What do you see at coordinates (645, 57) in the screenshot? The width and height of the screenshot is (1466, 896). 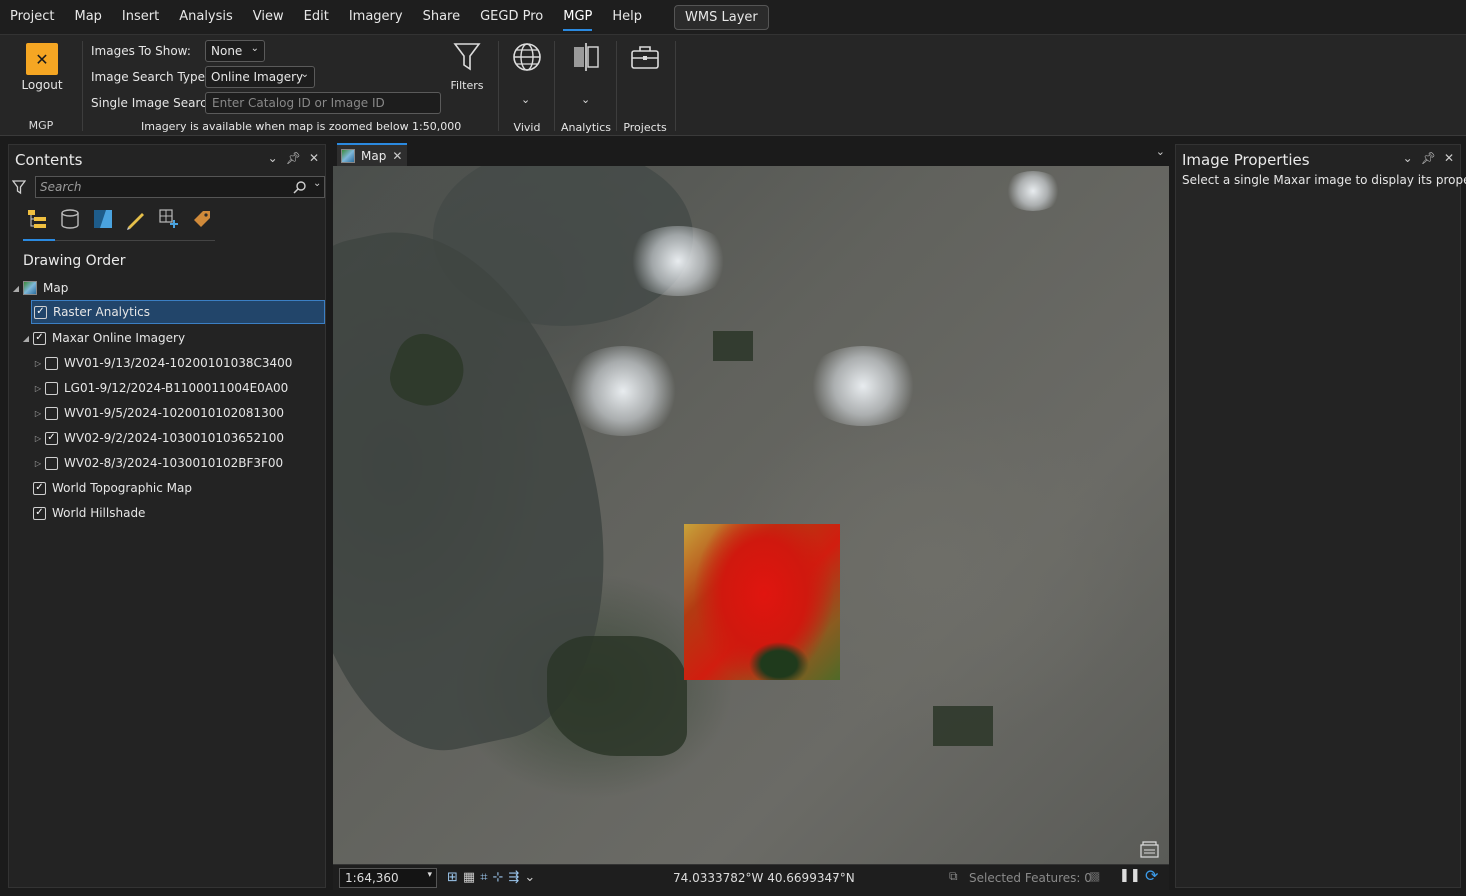 I see `briefcase-icon` at bounding box center [645, 57].